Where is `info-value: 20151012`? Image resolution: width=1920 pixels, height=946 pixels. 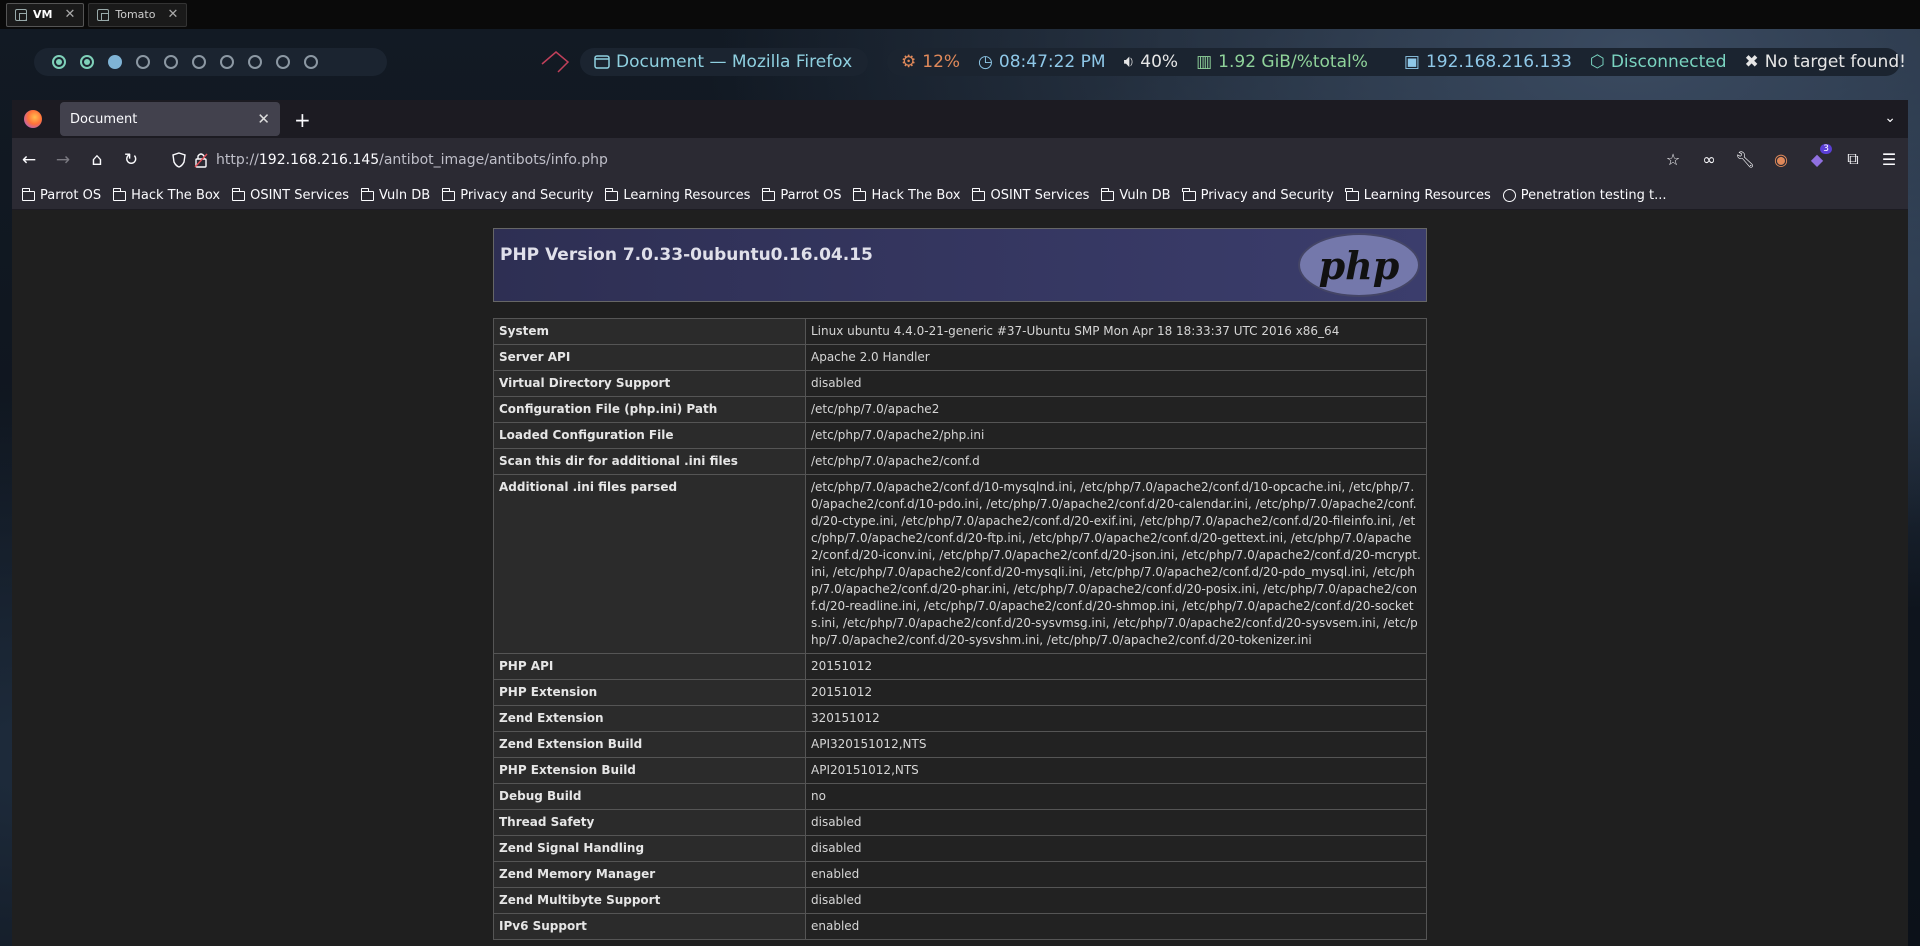
info-value: 20151012 is located at coordinates (1116, 666).